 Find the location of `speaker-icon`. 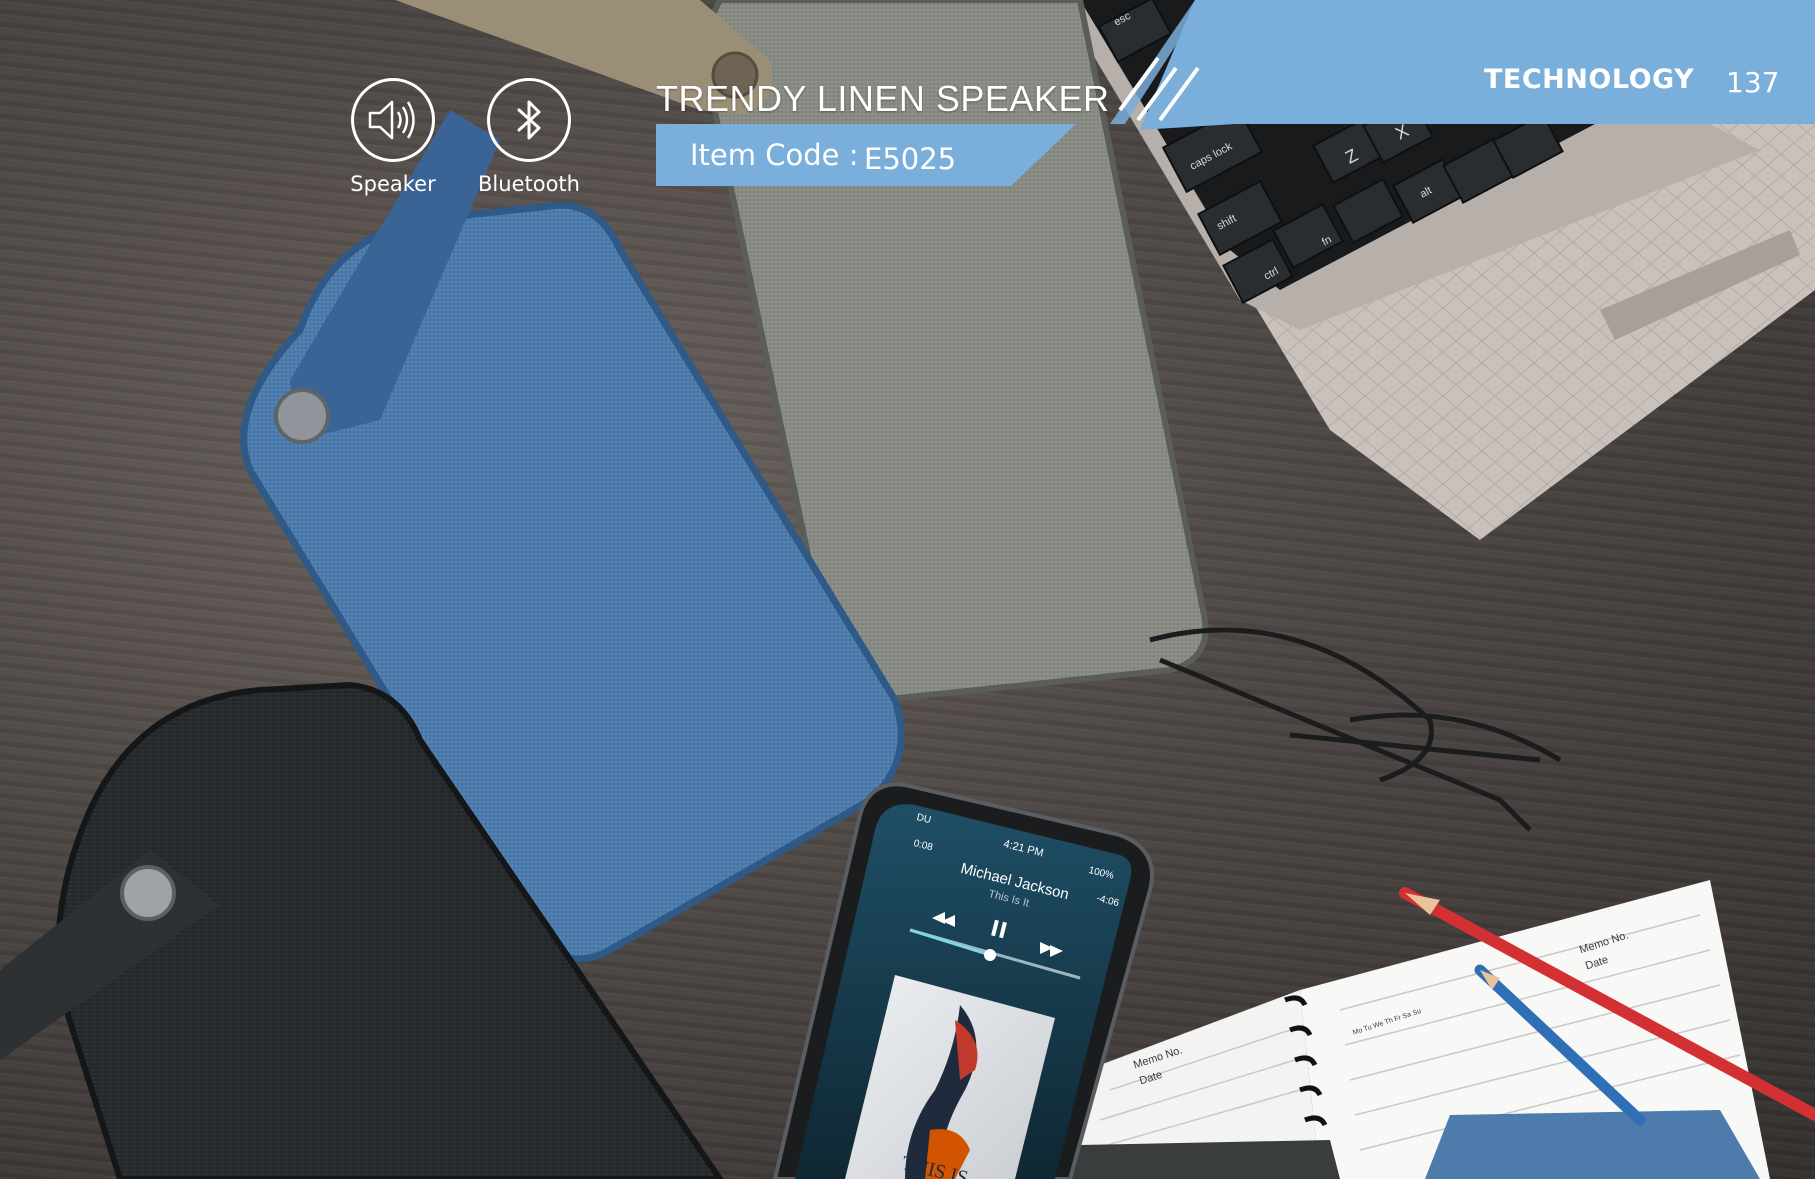

speaker-icon is located at coordinates (393, 120).